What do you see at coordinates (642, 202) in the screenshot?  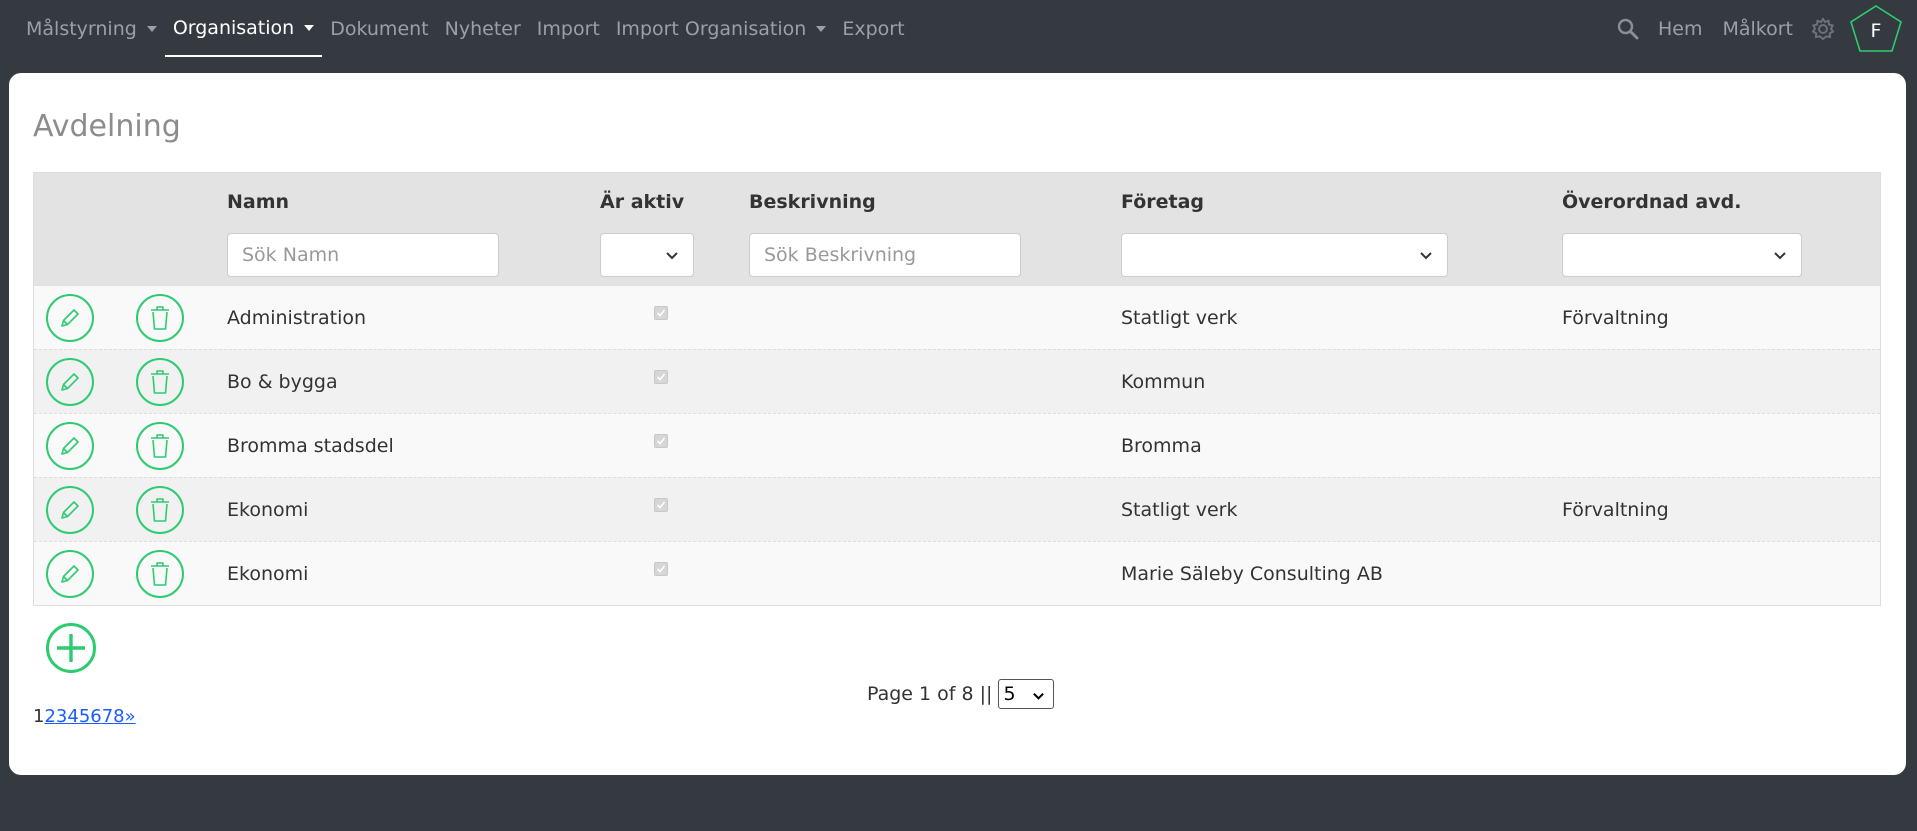 I see `header-active: Är aktiv` at bounding box center [642, 202].